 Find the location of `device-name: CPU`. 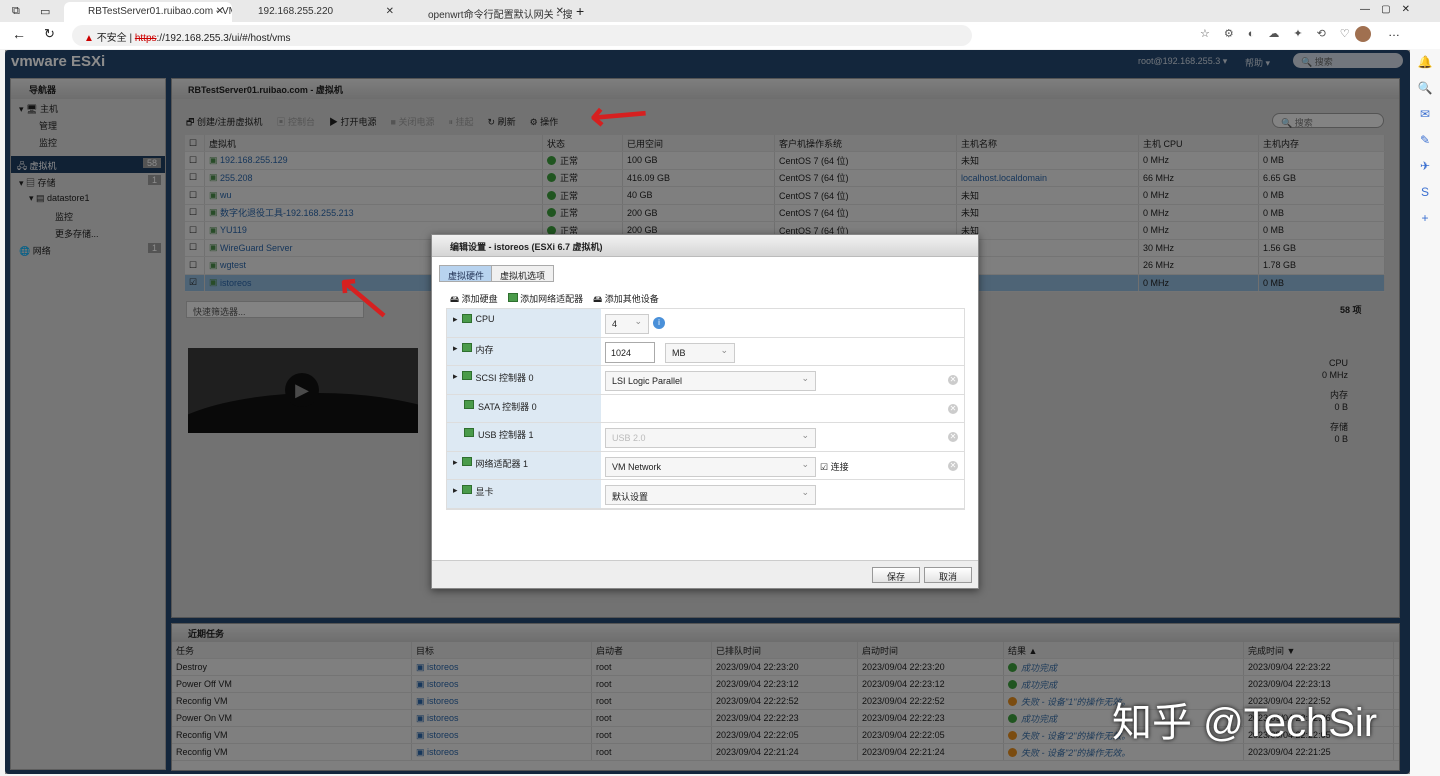

device-name: CPU is located at coordinates (485, 319).